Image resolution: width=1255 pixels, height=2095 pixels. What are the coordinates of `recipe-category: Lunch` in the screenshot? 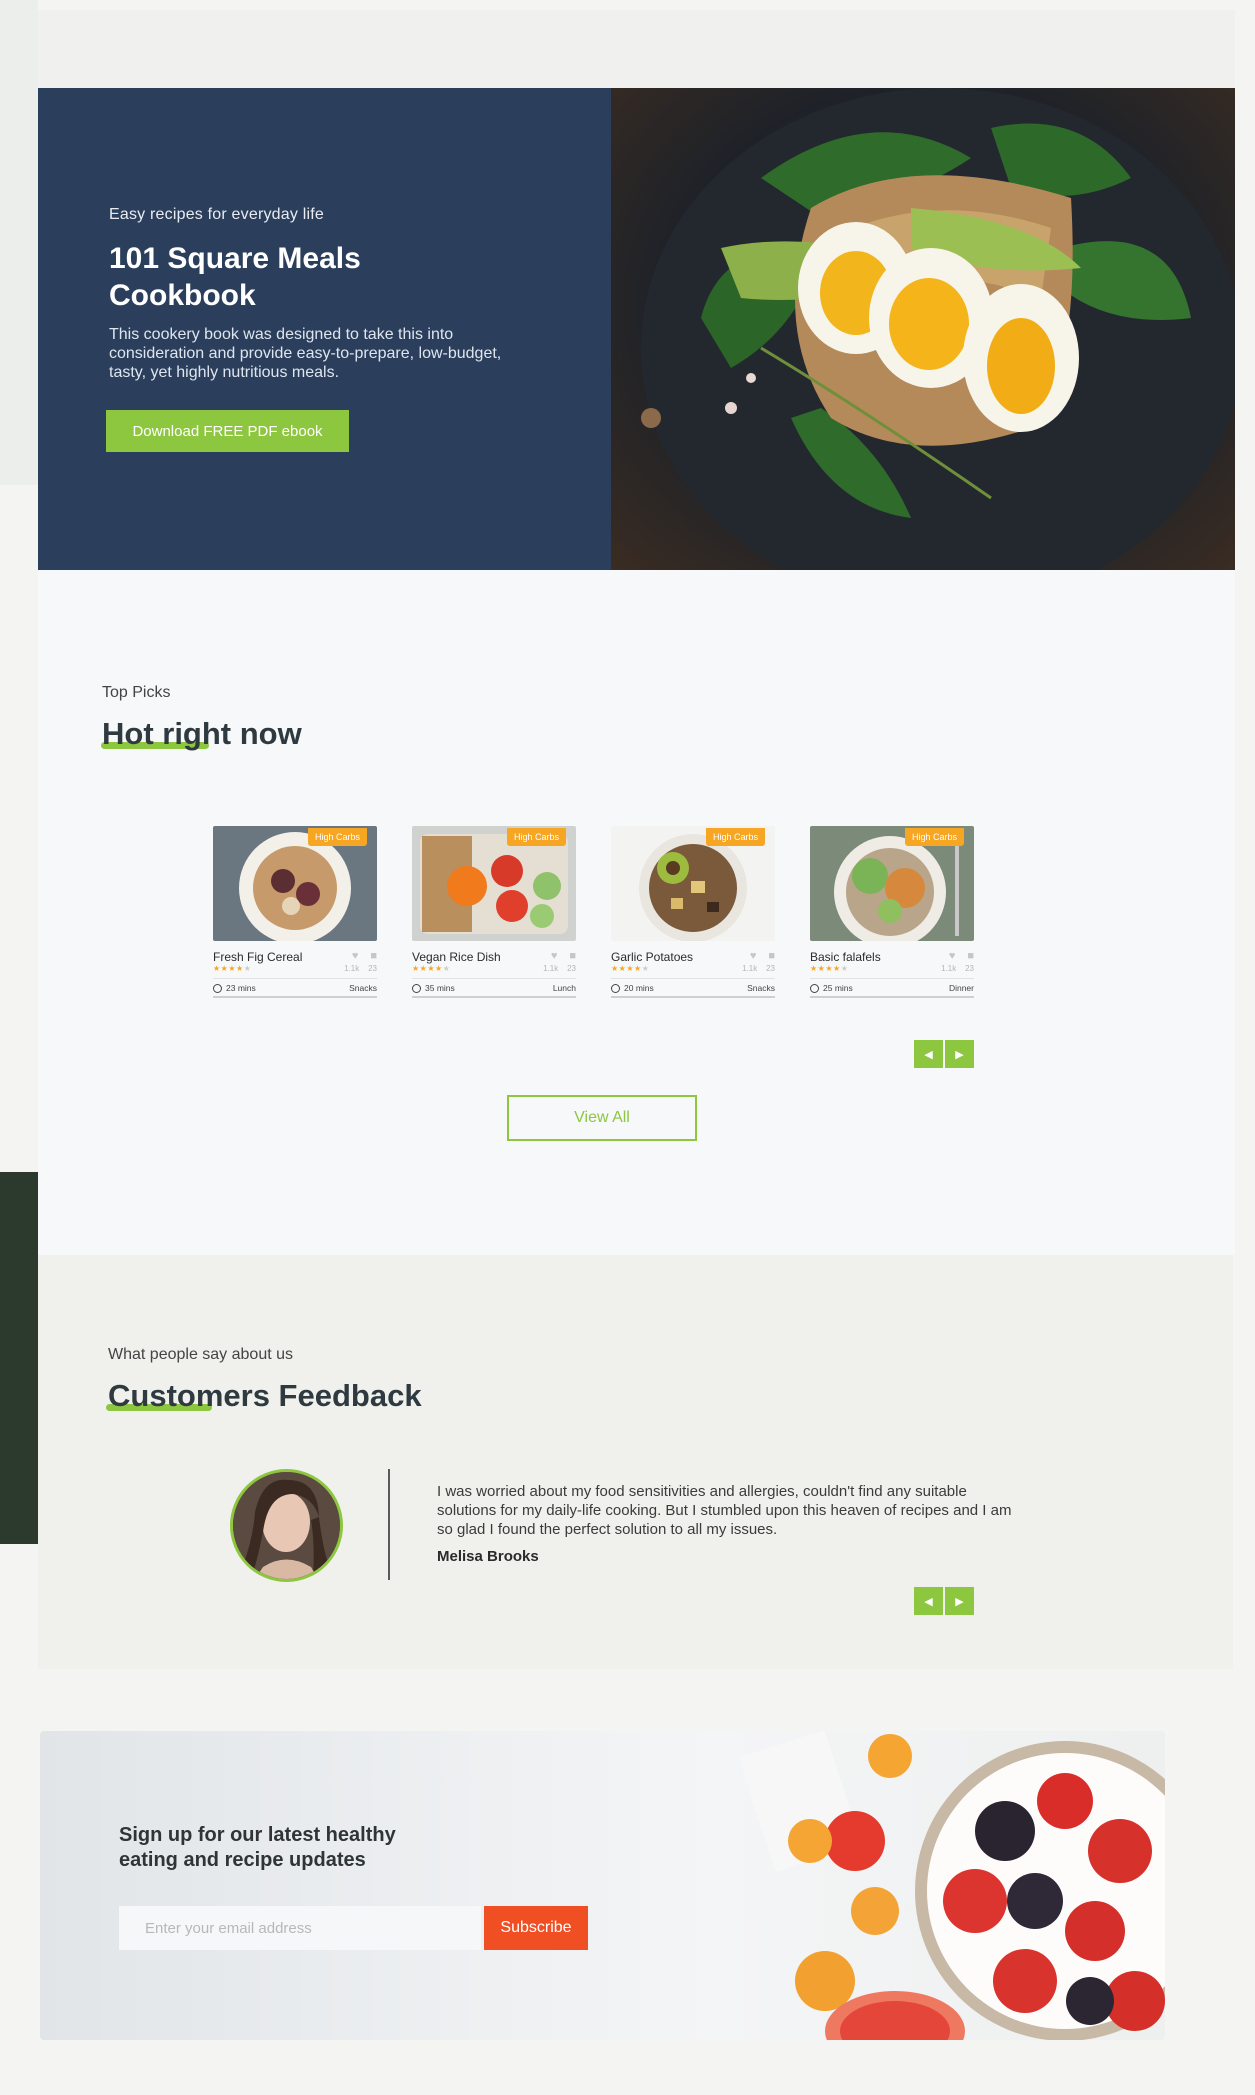 It's located at (564, 988).